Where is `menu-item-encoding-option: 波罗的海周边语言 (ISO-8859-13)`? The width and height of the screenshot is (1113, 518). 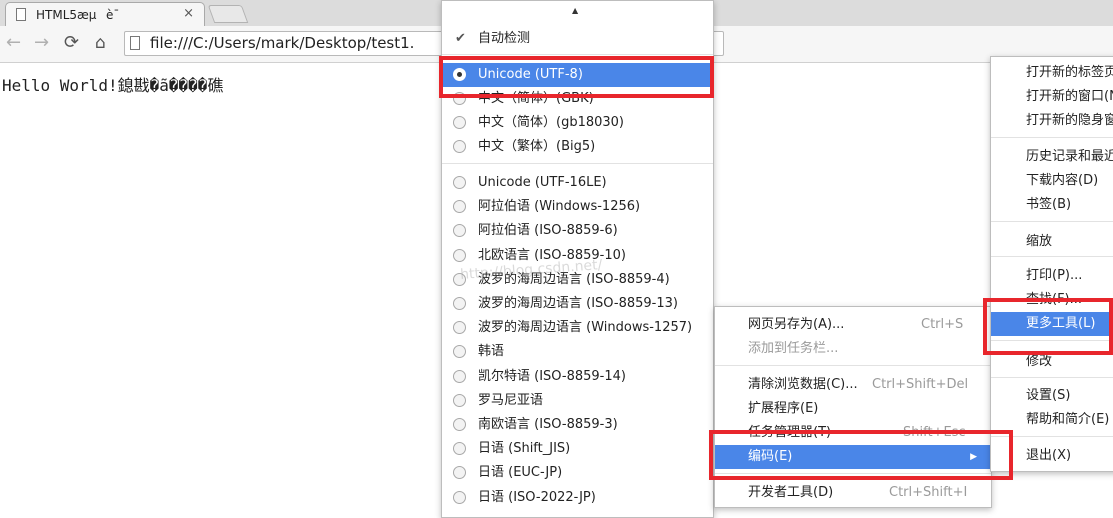
menu-item-encoding-option: 波罗的海周边语言 (ISO-8859-13) is located at coordinates (577, 304).